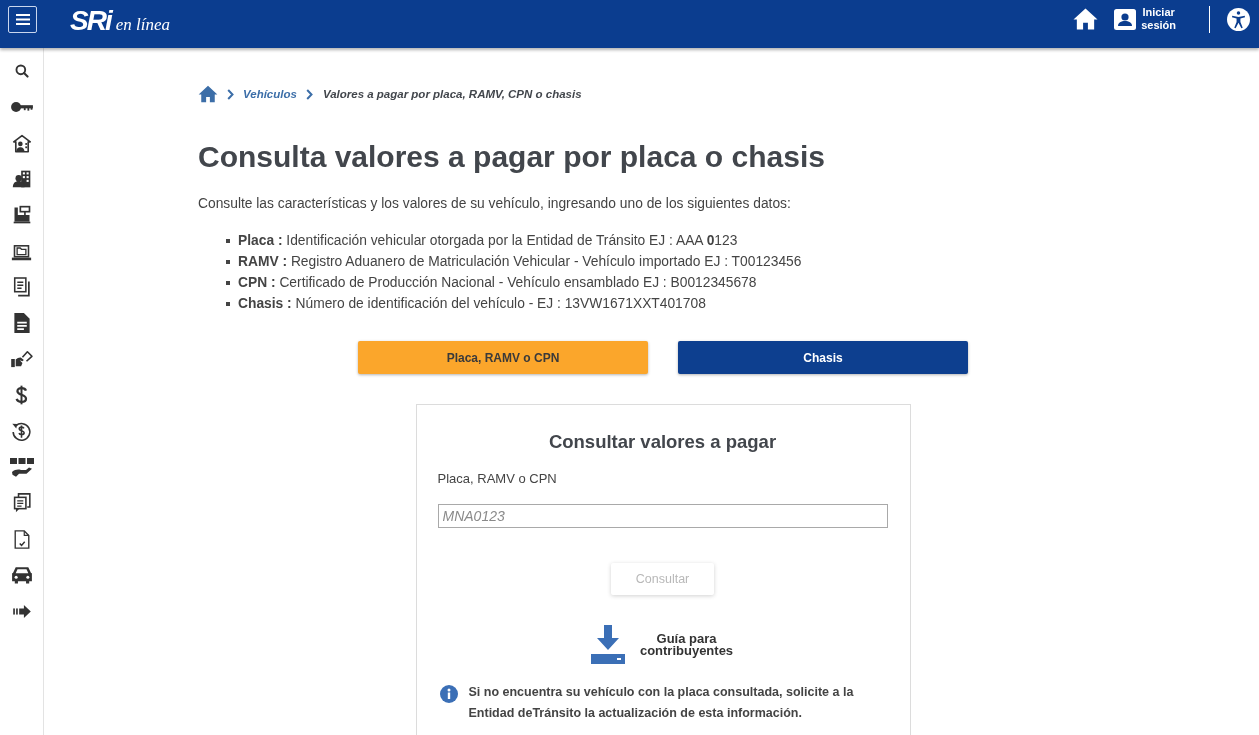  I want to click on criteria-item: Placa : Identificación vehicular otorgada por la Entidad de Tránsito EJ : AAA 0123, so click(488, 241).